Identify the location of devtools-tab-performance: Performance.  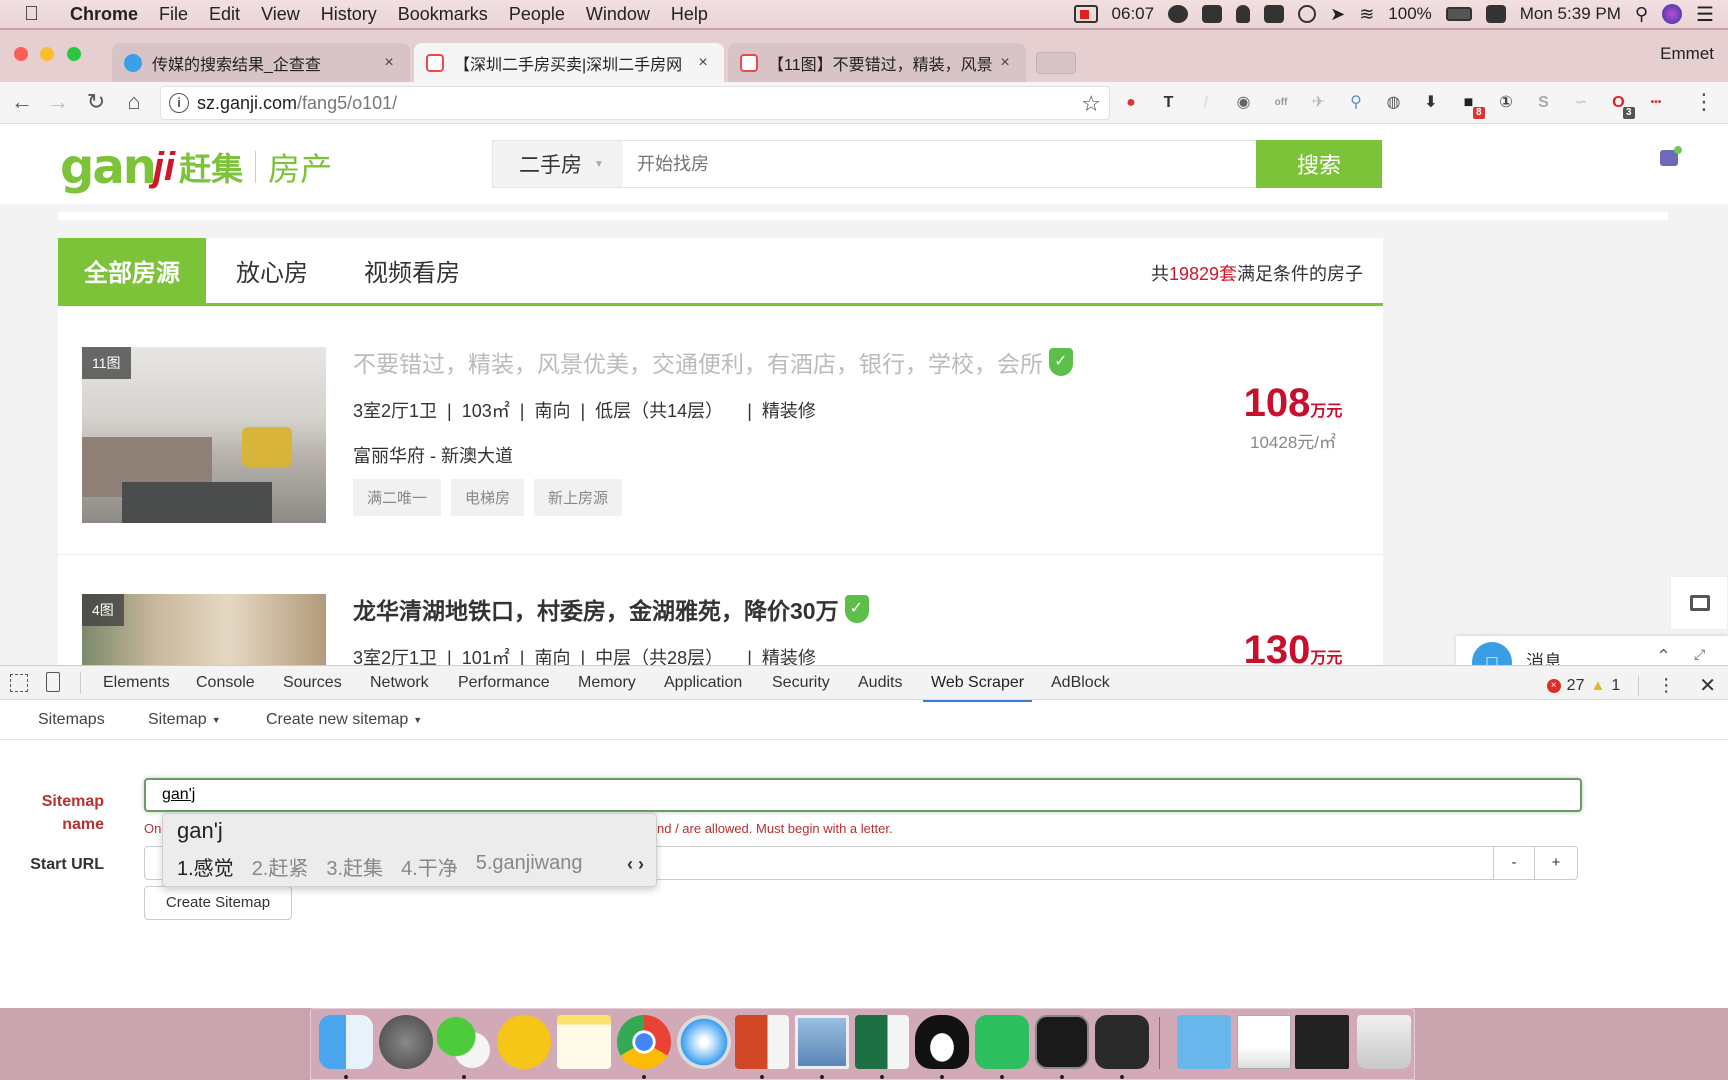
(504, 683).